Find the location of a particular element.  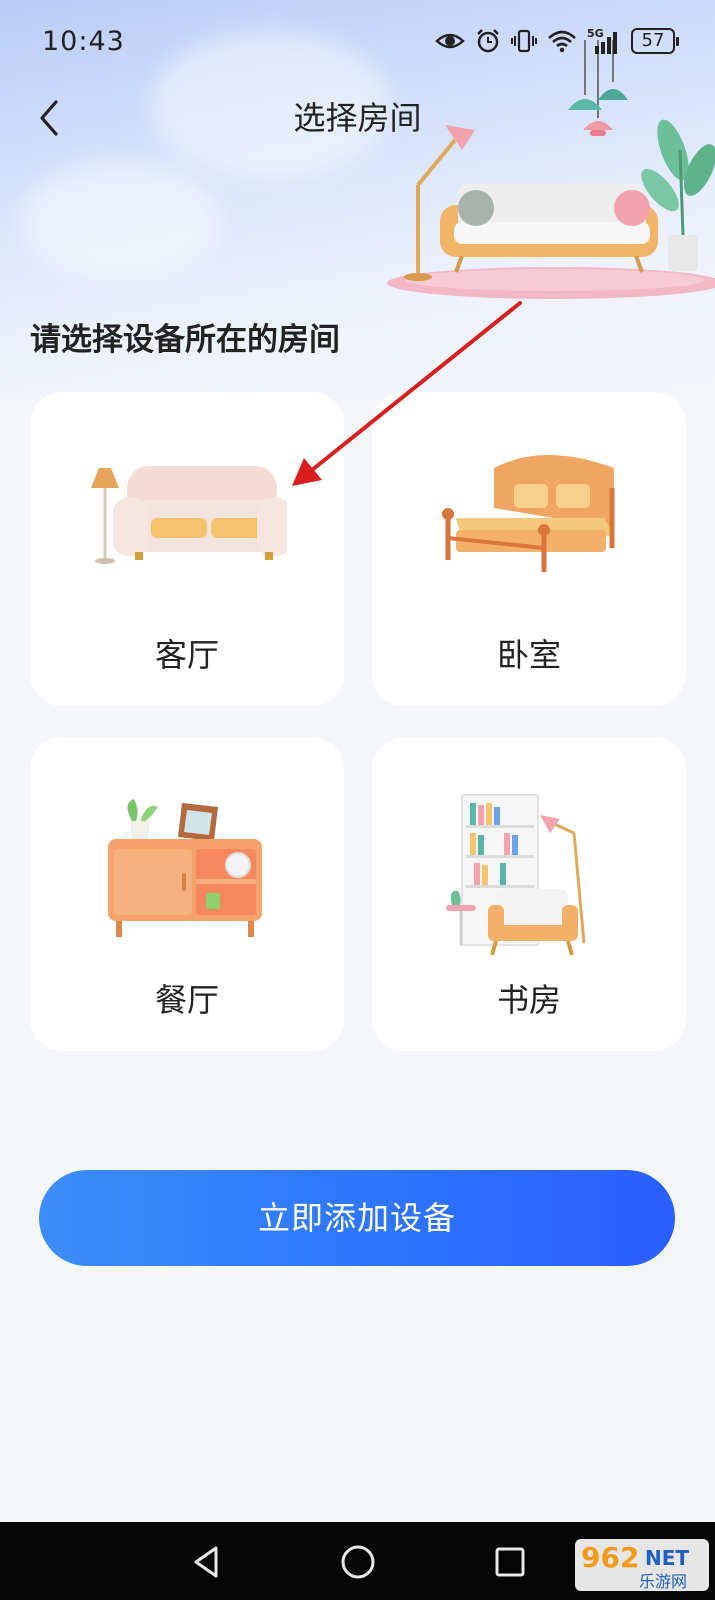

alarm-icon is located at coordinates (488, 41).